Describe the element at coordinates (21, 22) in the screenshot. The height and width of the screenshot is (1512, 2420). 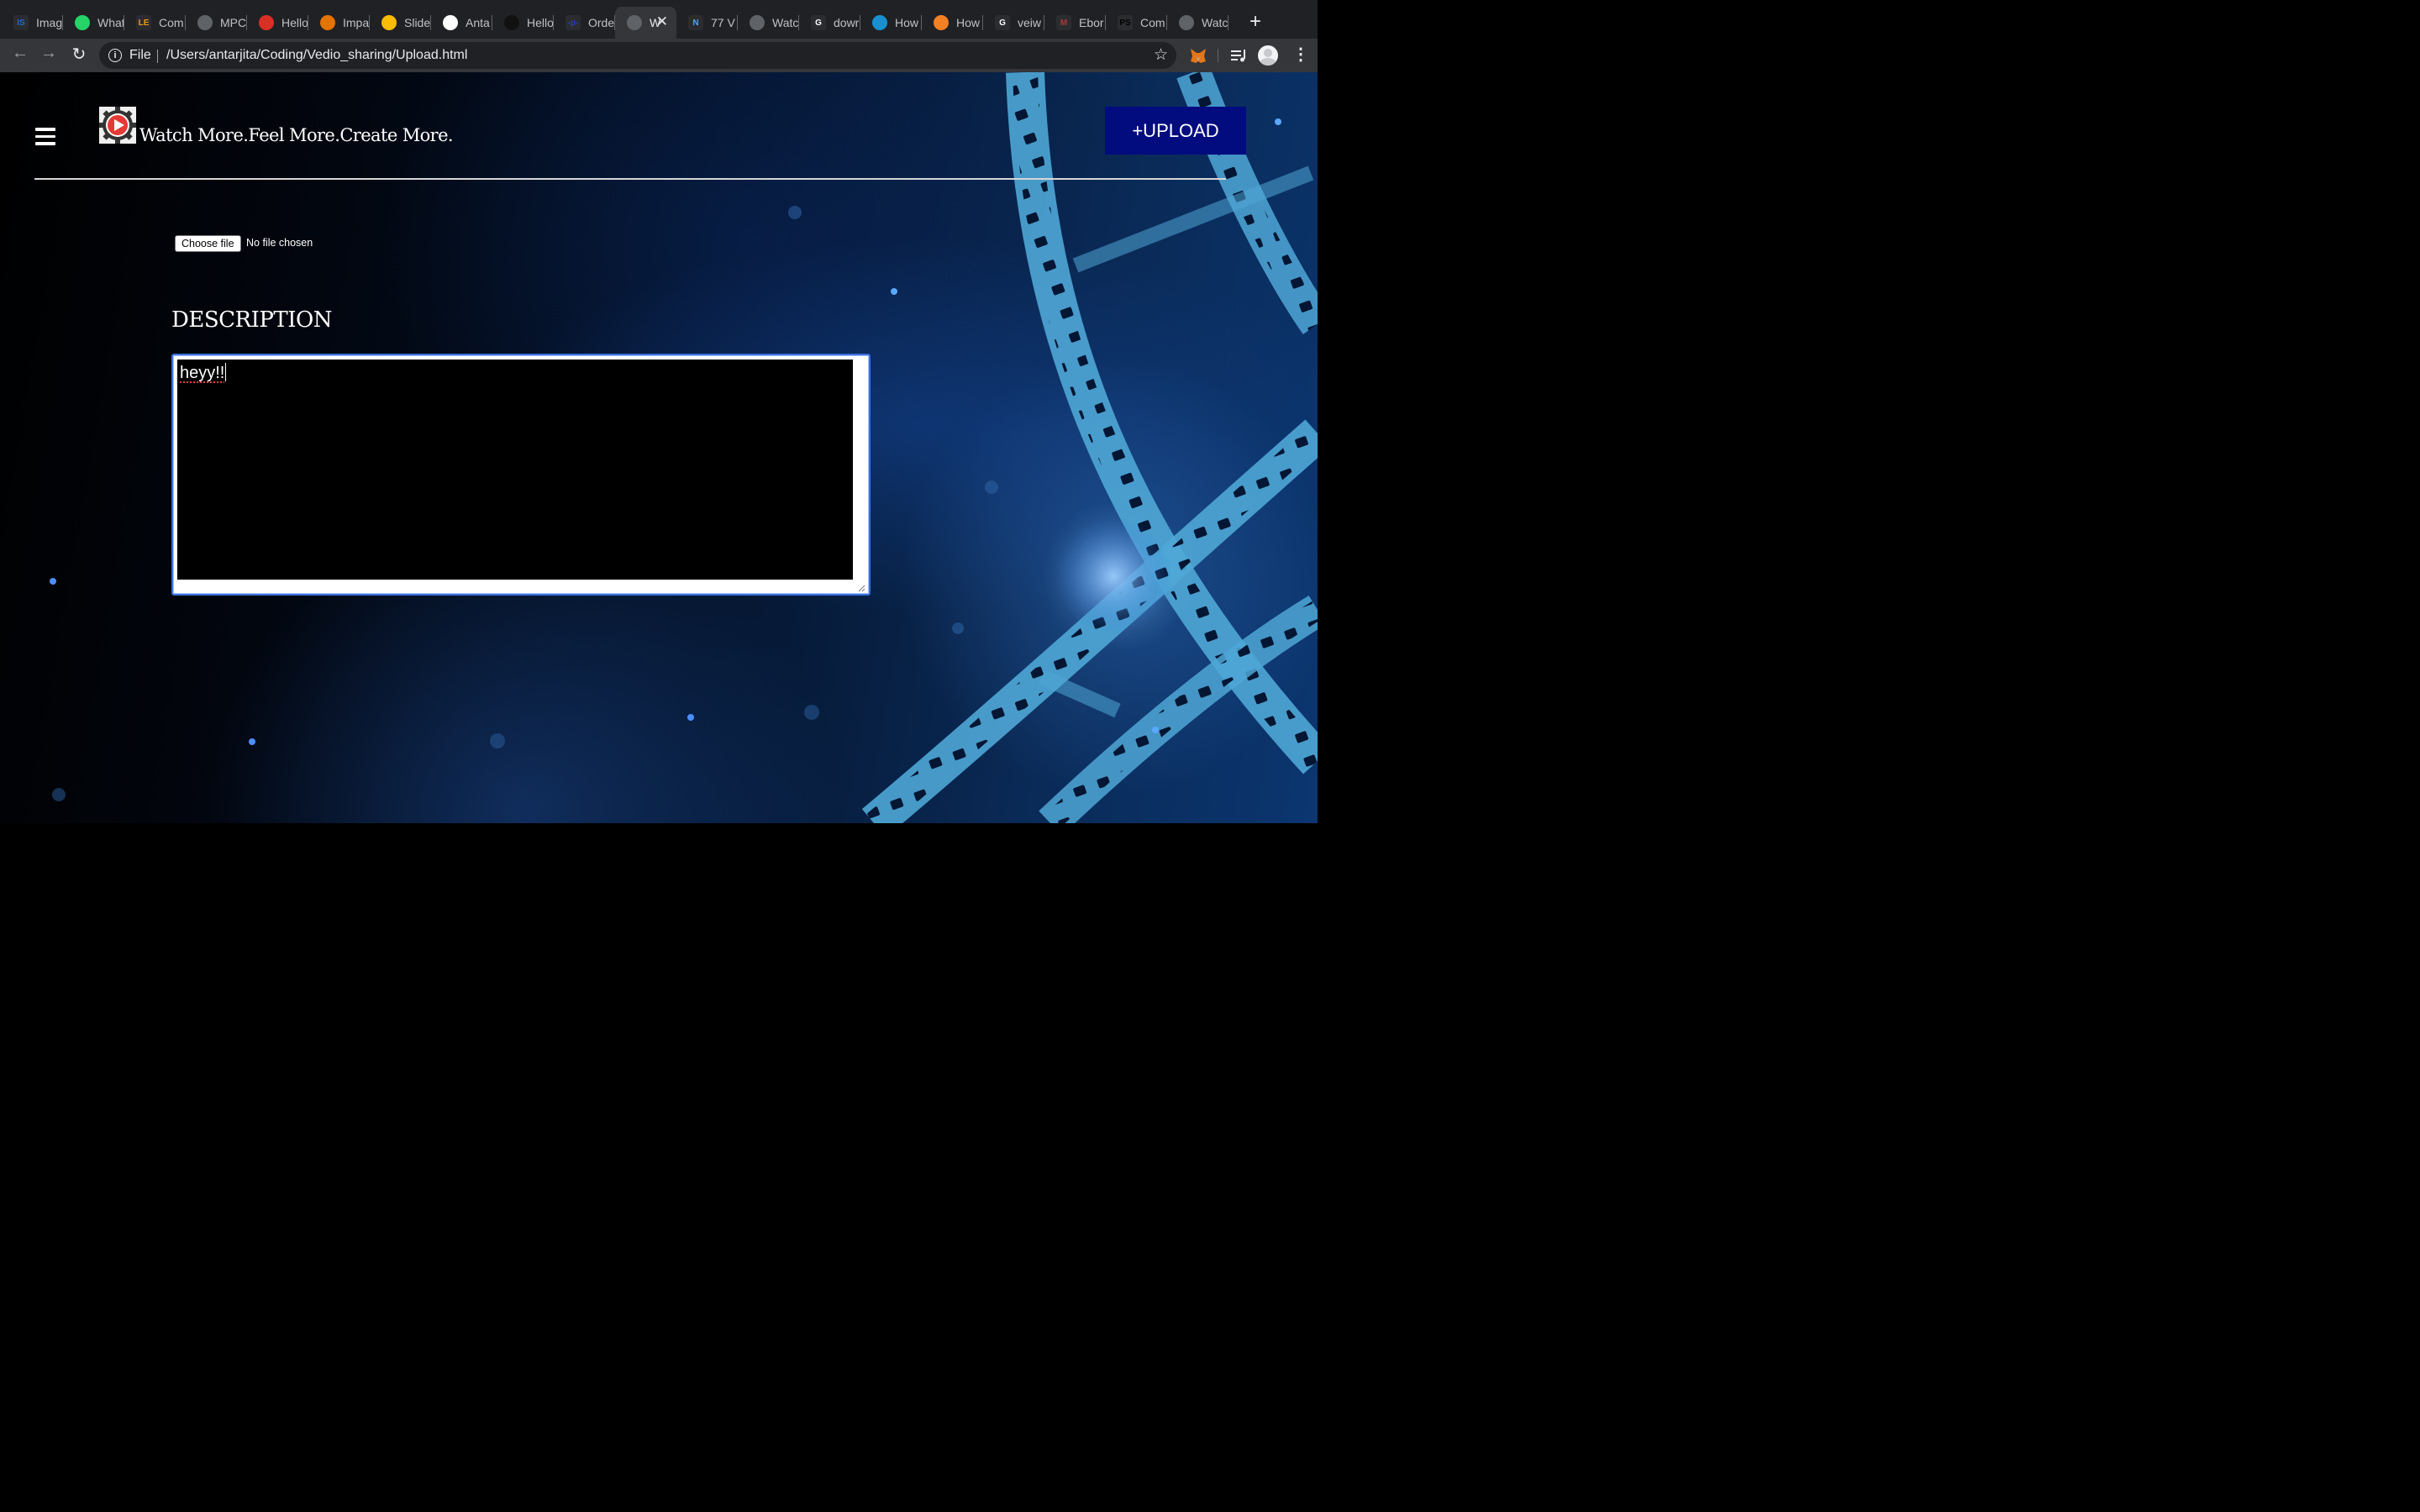
I see `tab-favicon: IS` at that location.